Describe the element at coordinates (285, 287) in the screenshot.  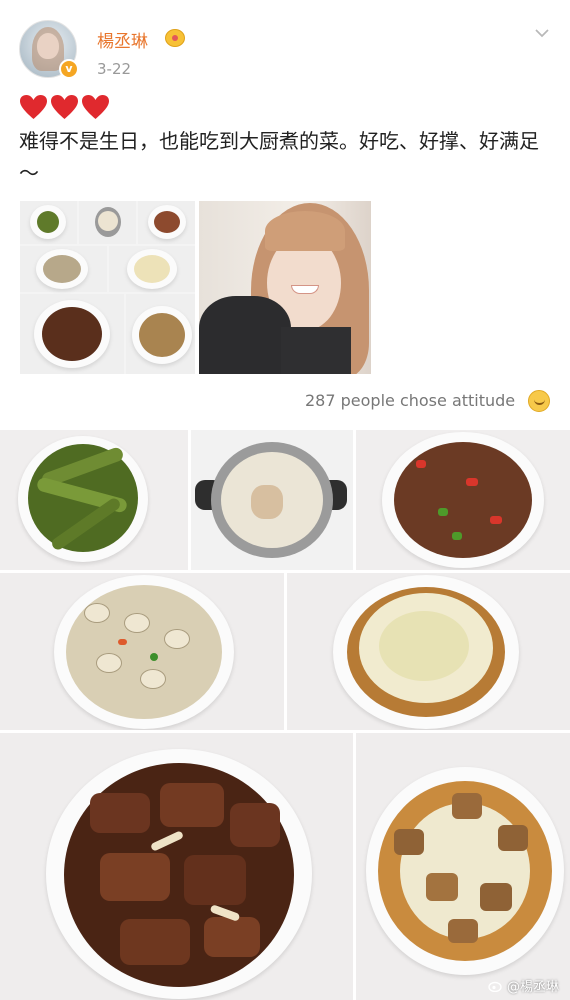
I see `selfie-thumbnail` at that location.